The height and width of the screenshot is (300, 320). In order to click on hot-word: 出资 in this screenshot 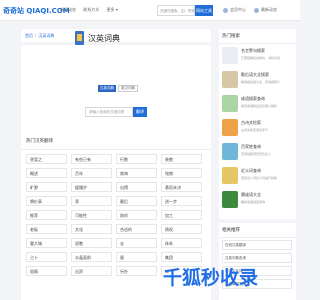, I will do `click(91, 271)`.